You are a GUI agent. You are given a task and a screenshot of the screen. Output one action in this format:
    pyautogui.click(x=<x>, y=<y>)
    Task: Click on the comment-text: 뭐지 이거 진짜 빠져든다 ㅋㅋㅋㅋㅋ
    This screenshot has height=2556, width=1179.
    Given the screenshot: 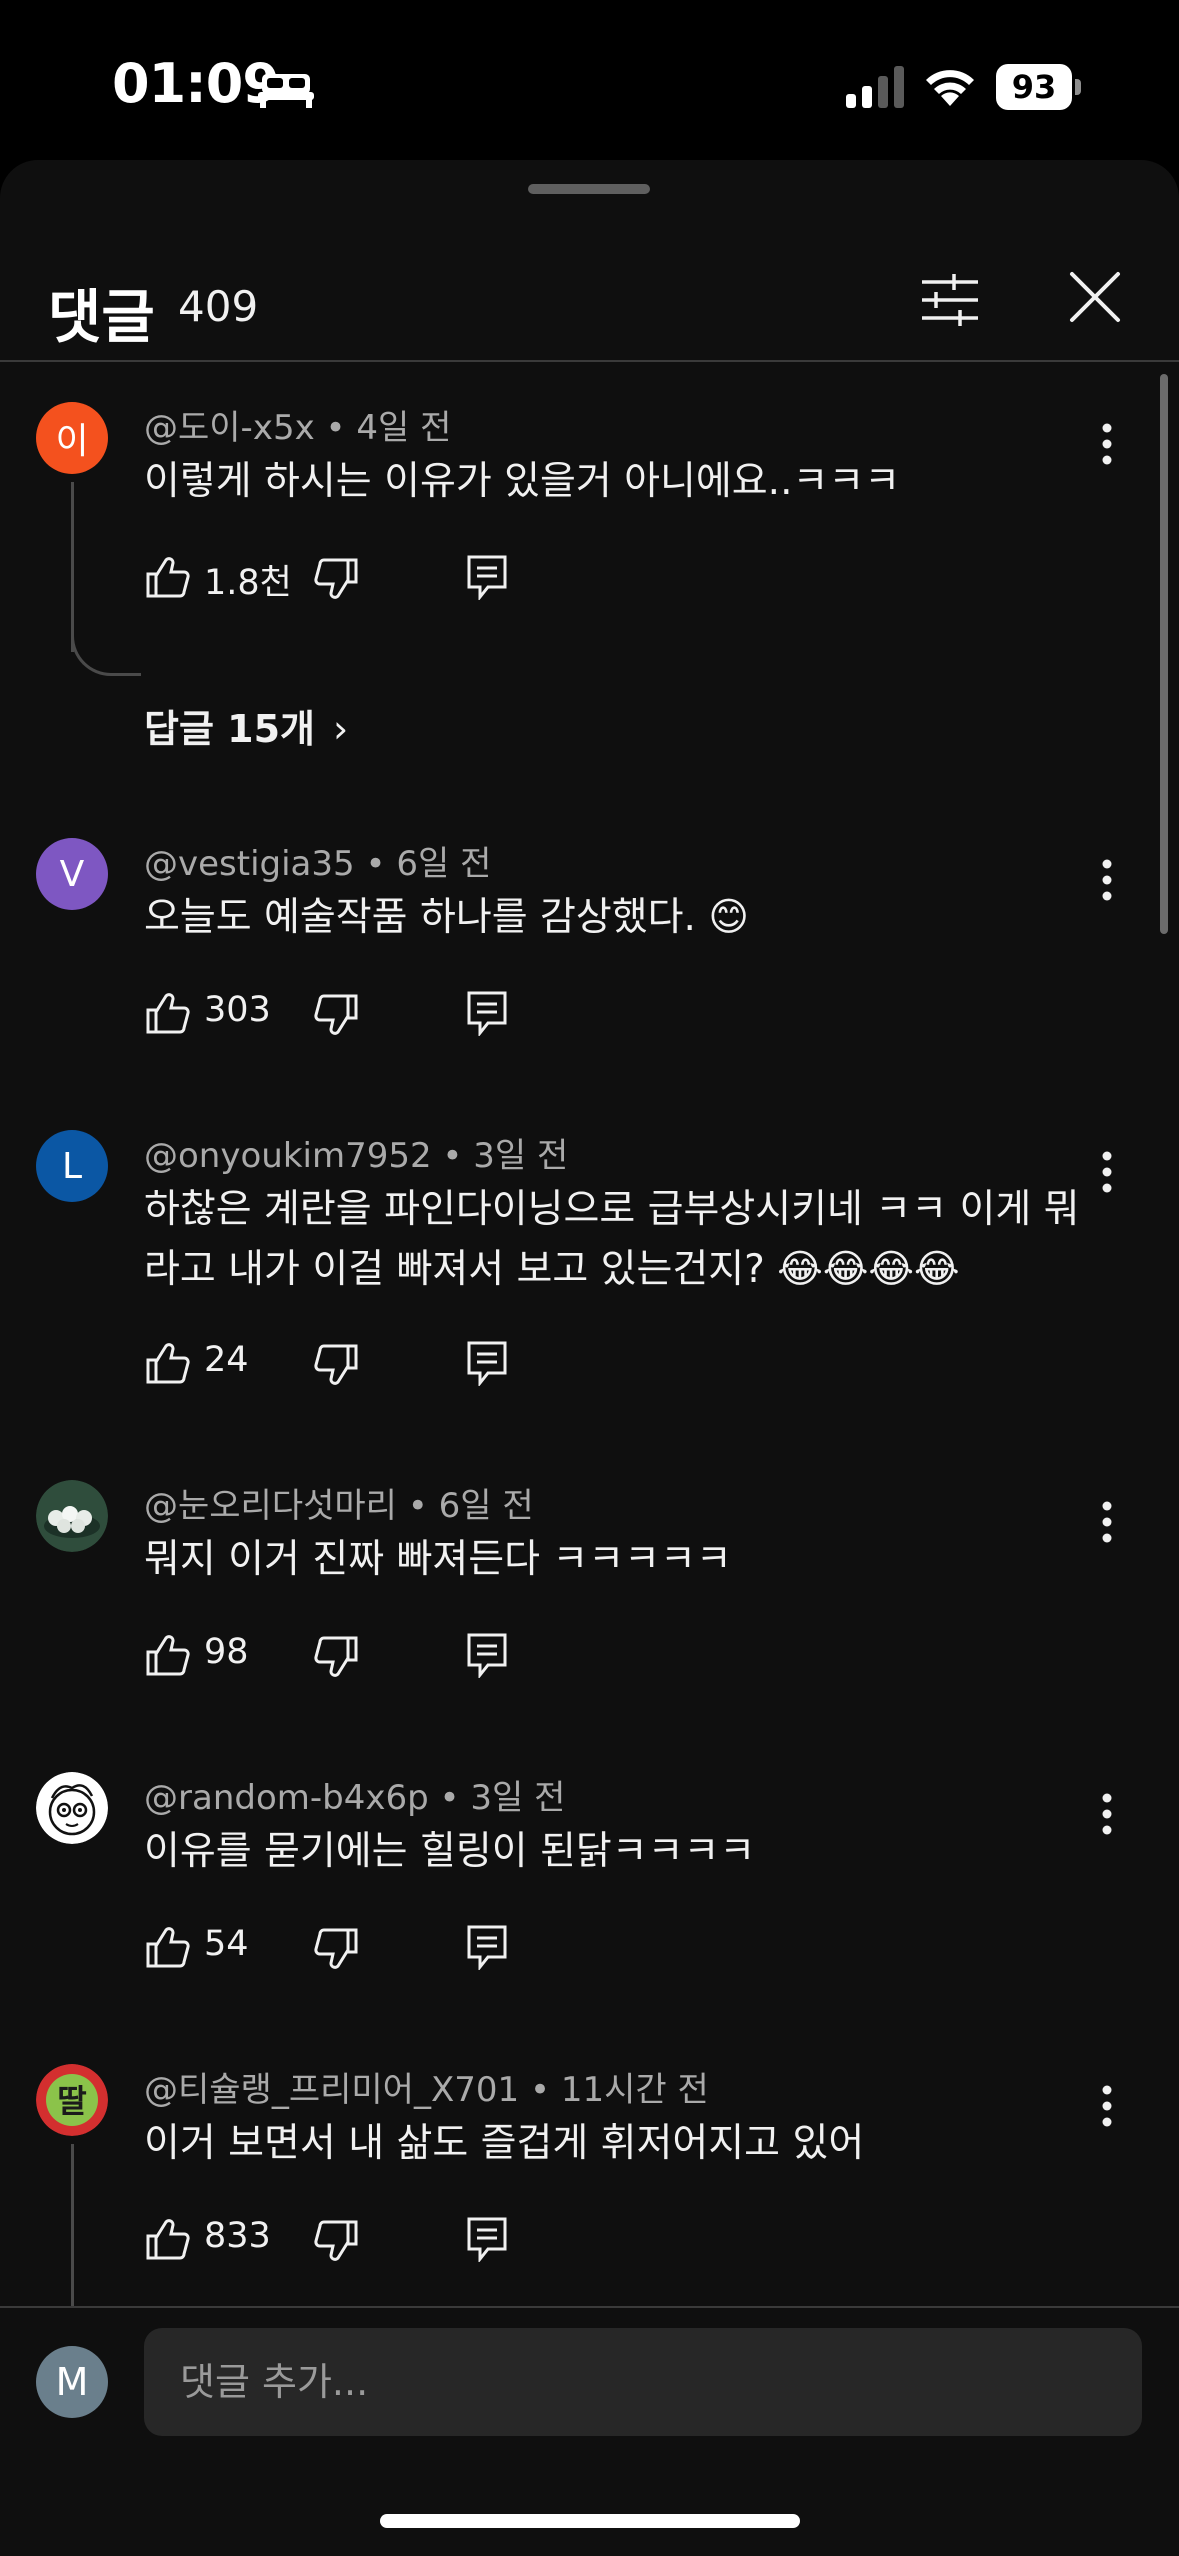 What is the action you would take?
    pyautogui.click(x=438, y=1559)
    